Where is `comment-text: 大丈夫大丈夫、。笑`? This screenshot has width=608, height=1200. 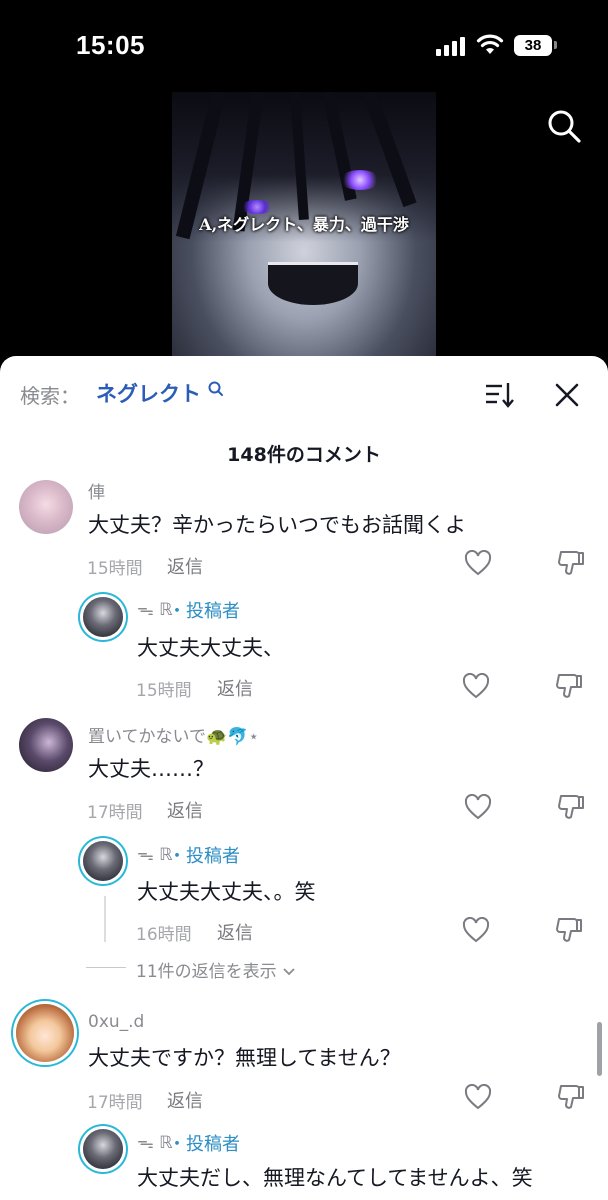
comment-text: 大丈夫大丈夫、。笑 is located at coordinates (226, 892).